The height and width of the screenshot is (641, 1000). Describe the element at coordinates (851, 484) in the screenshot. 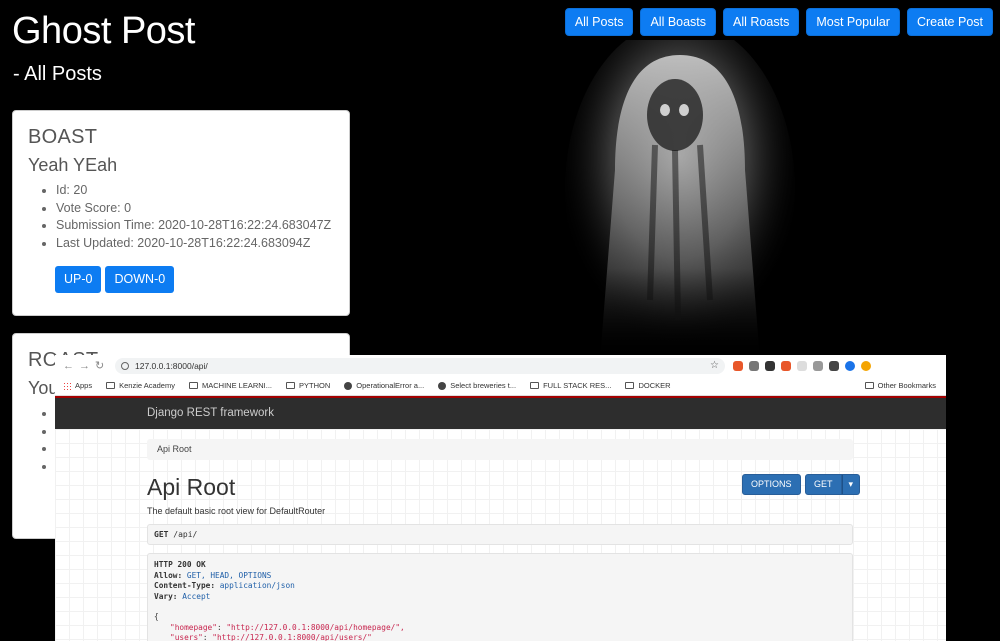

I see `chevron-down-icon: ▾` at that location.